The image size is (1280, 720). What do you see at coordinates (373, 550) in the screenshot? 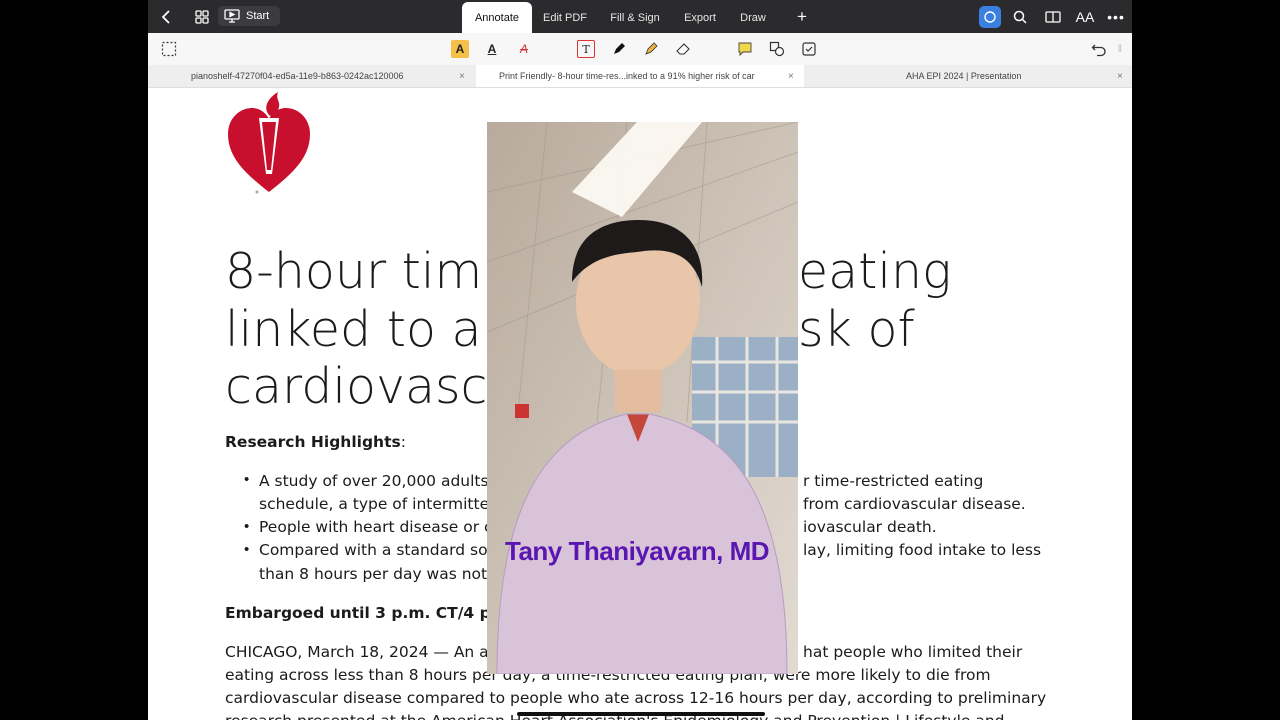
I see `bullet-3-left: Compared with a standard so` at bounding box center [373, 550].